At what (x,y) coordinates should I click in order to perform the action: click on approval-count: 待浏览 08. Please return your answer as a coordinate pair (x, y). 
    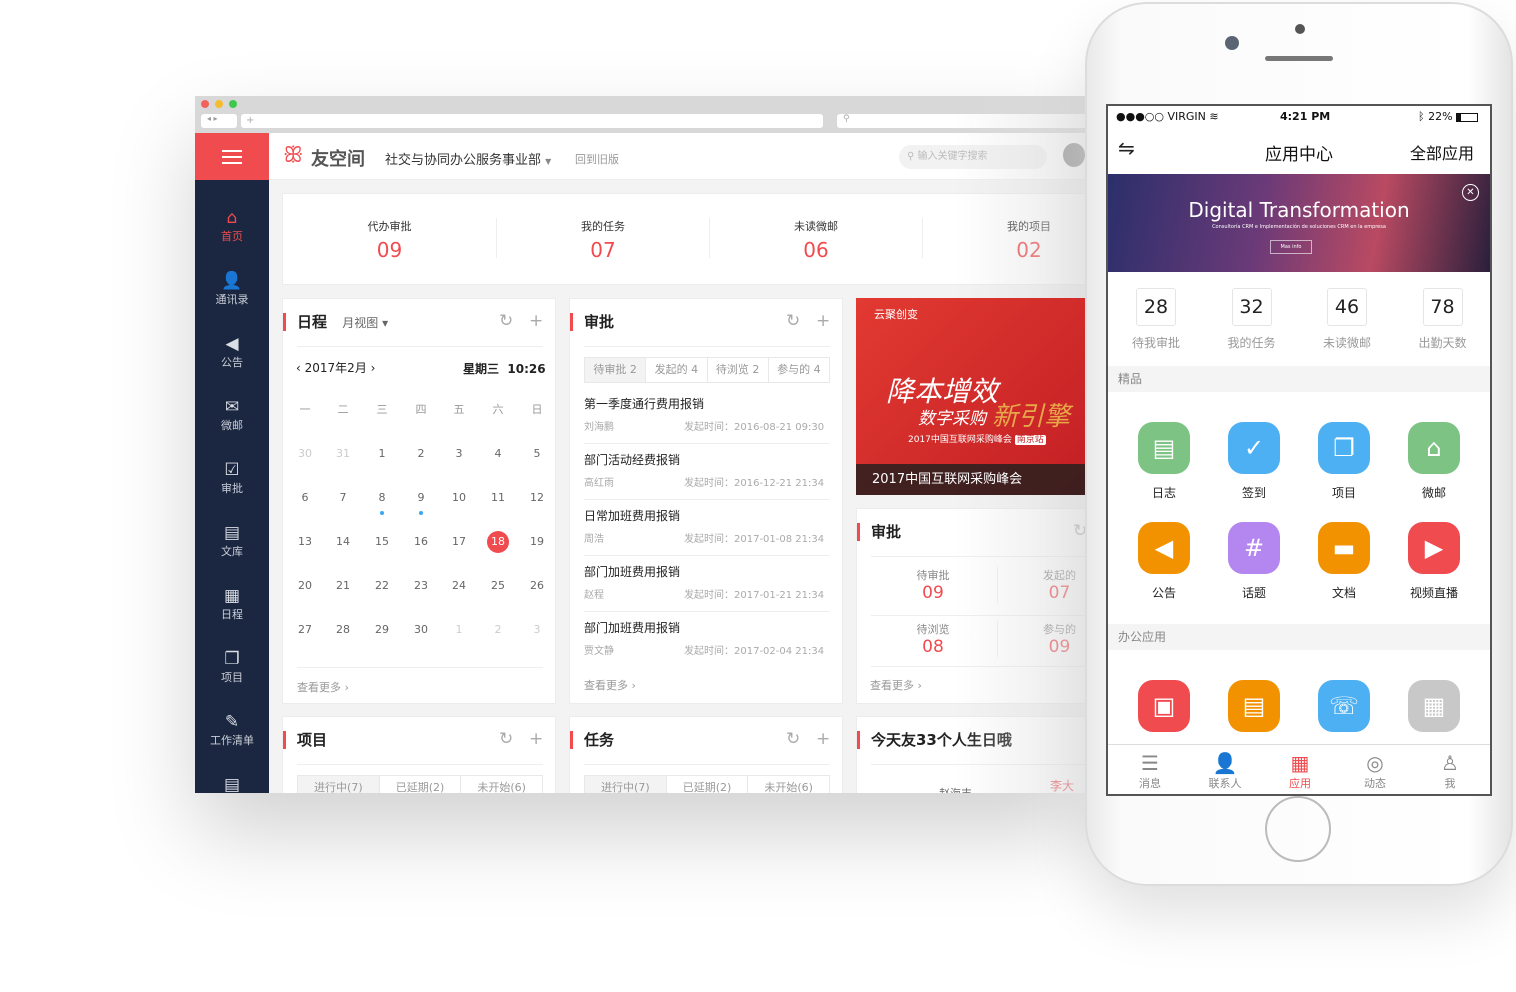
    Looking at the image, I should click on (933, 639).